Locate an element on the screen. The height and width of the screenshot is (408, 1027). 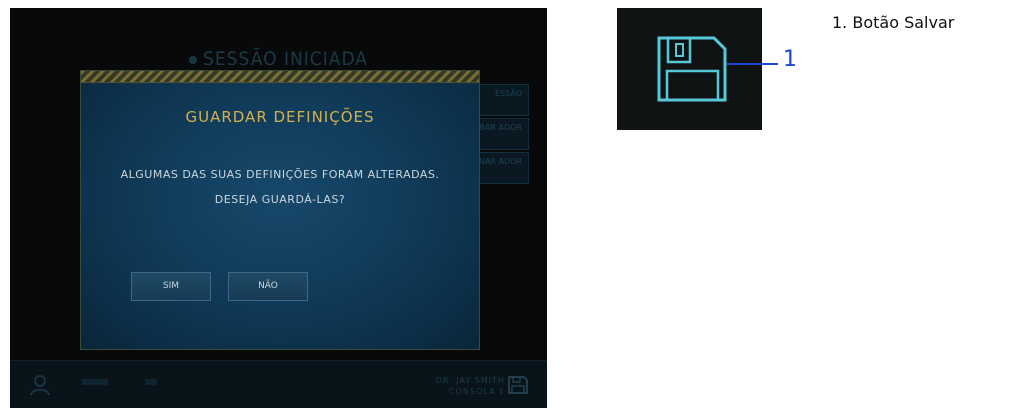
status-indicator-bar is located at coordinates (95, 382).